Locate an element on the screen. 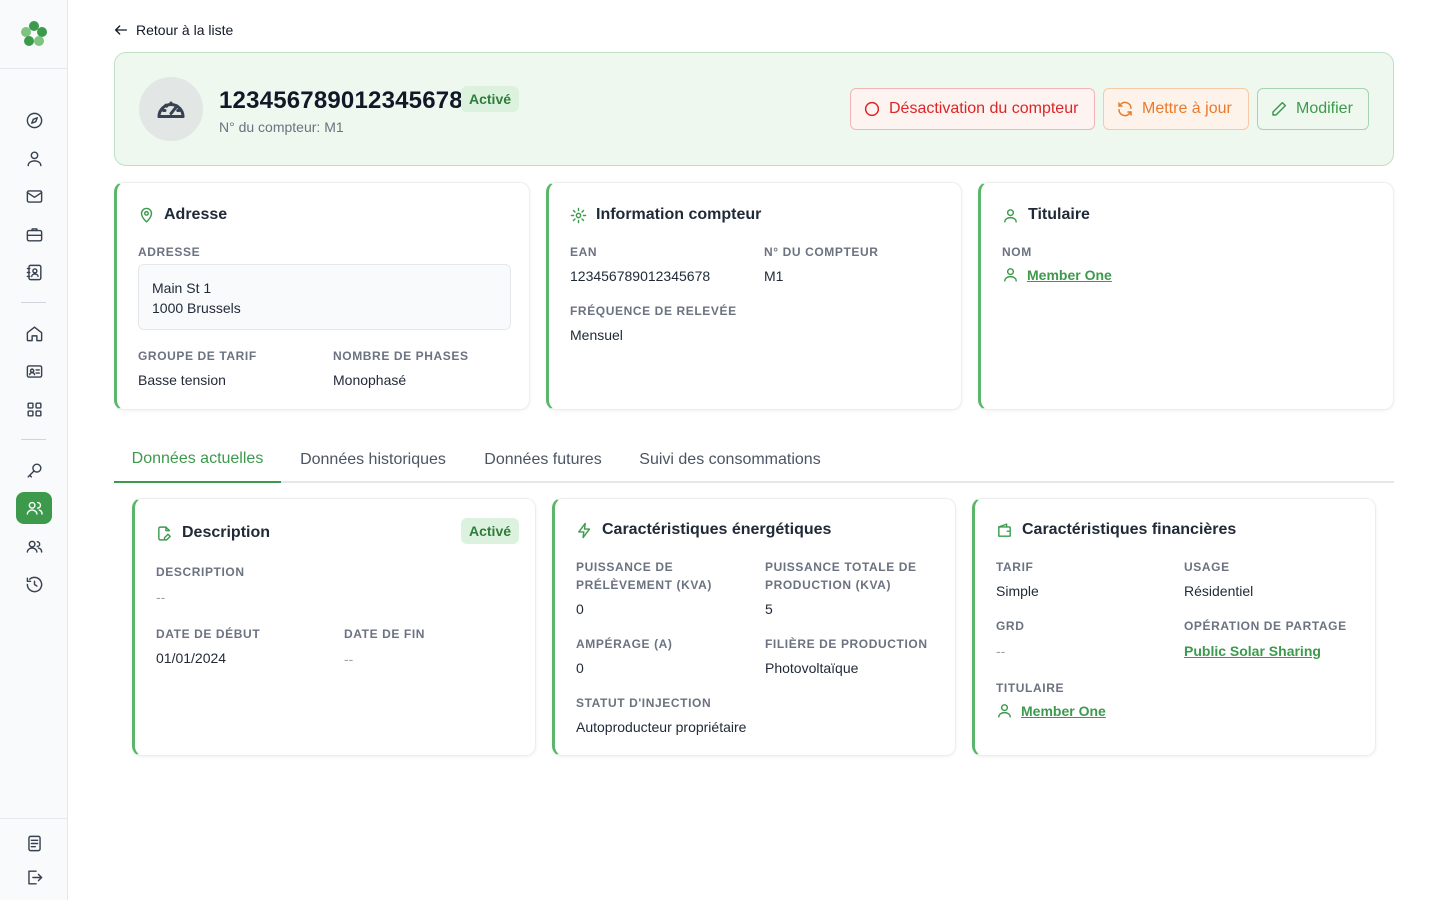 The image size is (1440, 900). sidebar-item-logout is located at coordinates (34, 877).